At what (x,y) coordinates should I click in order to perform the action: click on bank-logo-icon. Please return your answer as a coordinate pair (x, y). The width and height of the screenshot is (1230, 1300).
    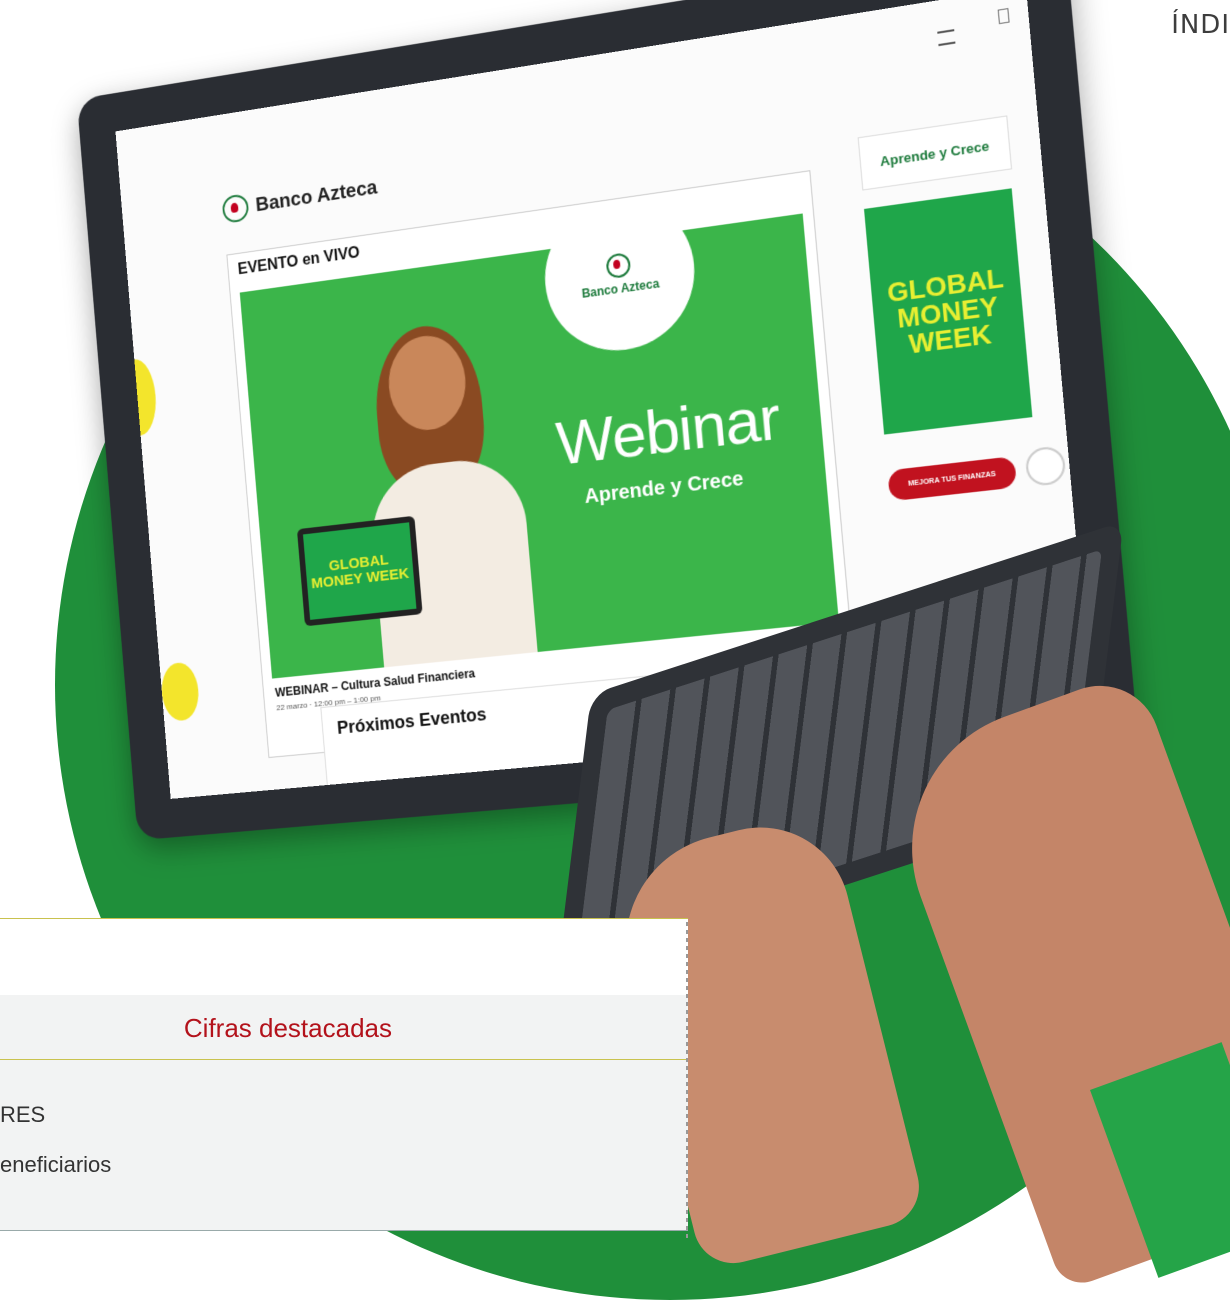
    Looking at the image, I should click on (235, 208).